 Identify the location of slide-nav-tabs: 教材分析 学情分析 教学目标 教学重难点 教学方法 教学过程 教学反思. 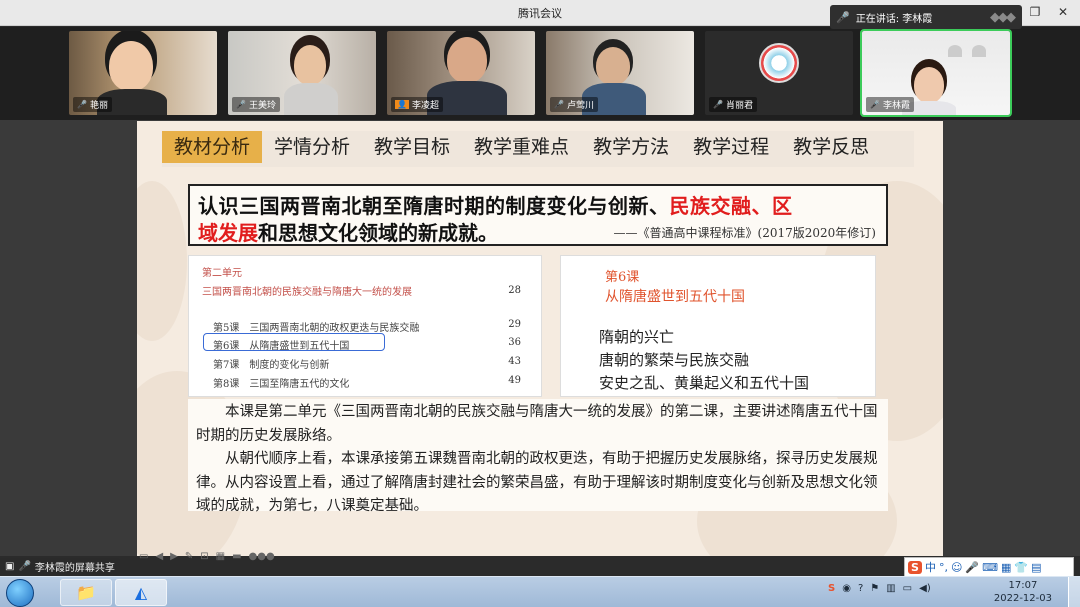
(538, 149).